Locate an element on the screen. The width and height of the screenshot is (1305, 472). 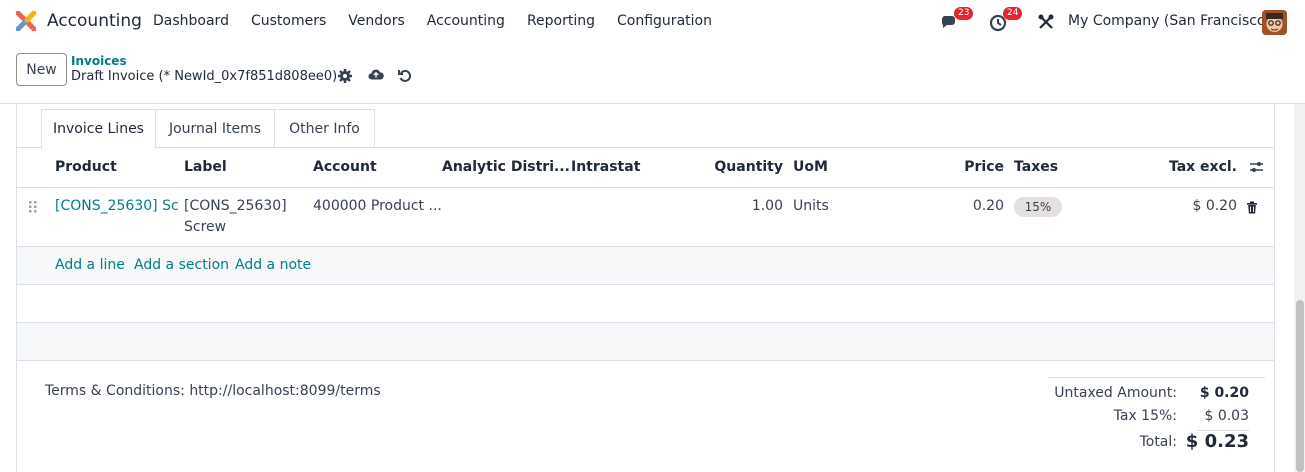
add-line-link: Add a line is located at coordinates (90, 265).